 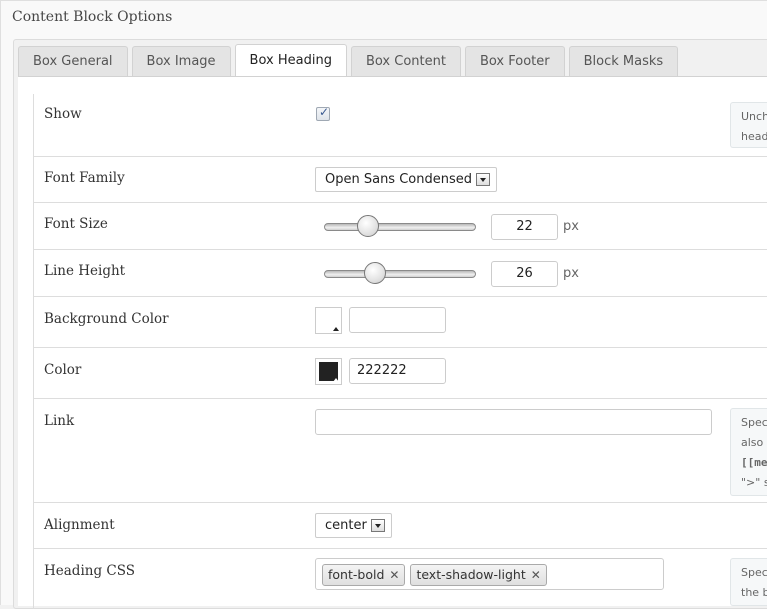 I want to click on link-label: Link, so click(x=59, y=421).